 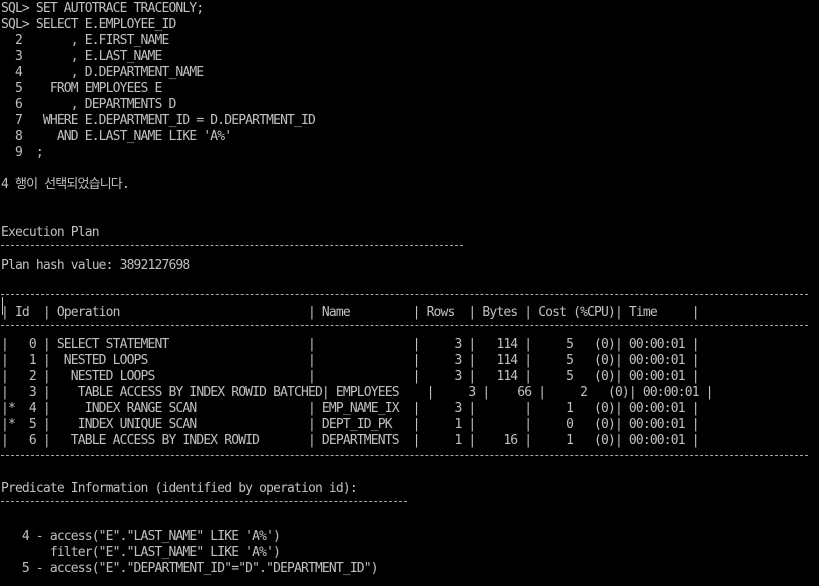 What do you see at coordinates (65, 184) in the screenshot?
I see `rows-selected-message: 4 행이 선택되었습니다.` at bounding box center [65, 184].